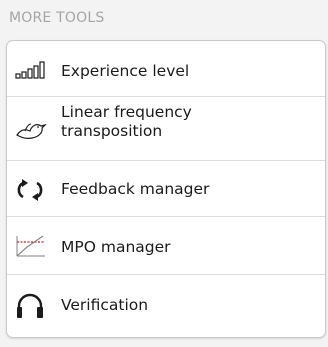 Image resolution: width=328 pixels, height=347 pixels. Describe the element at coordinates (112, 131) in the screenshot. I see `label-line-2: transposition` at that location.